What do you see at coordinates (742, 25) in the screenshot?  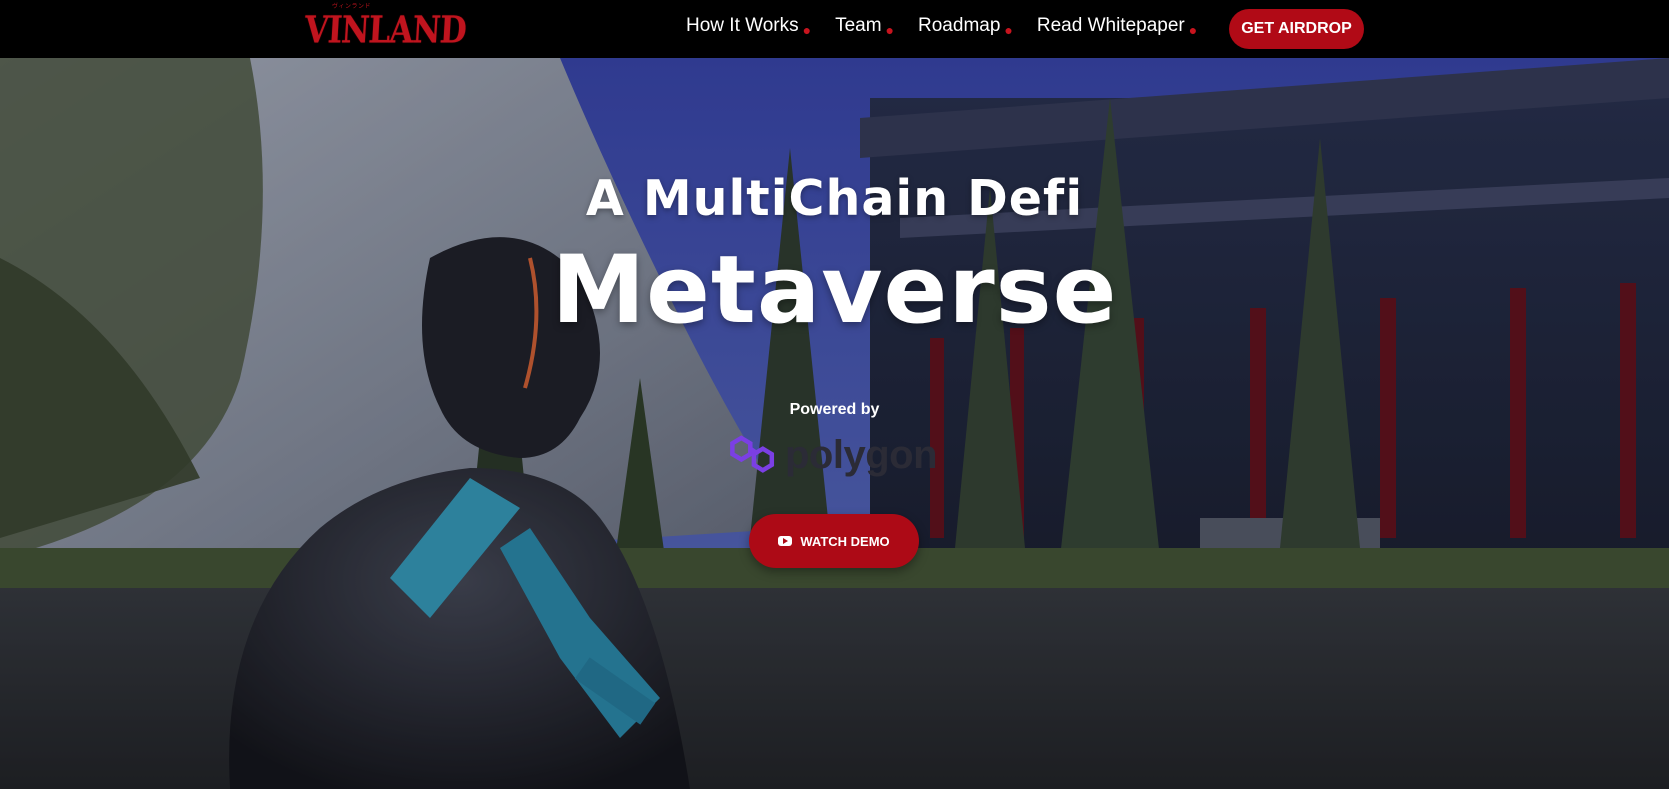 I see `nav-link-label: How It Works` at bounding box center [742, 25].